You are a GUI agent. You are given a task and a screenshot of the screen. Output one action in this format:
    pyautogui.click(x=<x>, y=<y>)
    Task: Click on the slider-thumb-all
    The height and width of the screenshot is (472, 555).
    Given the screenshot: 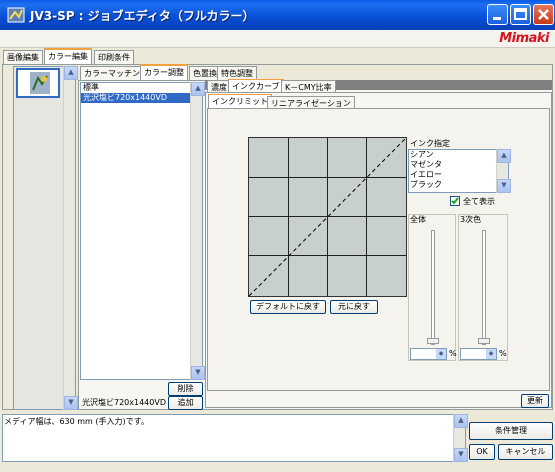 What is the action you would take?
    pyautogui.click(x=433, y=341)
    